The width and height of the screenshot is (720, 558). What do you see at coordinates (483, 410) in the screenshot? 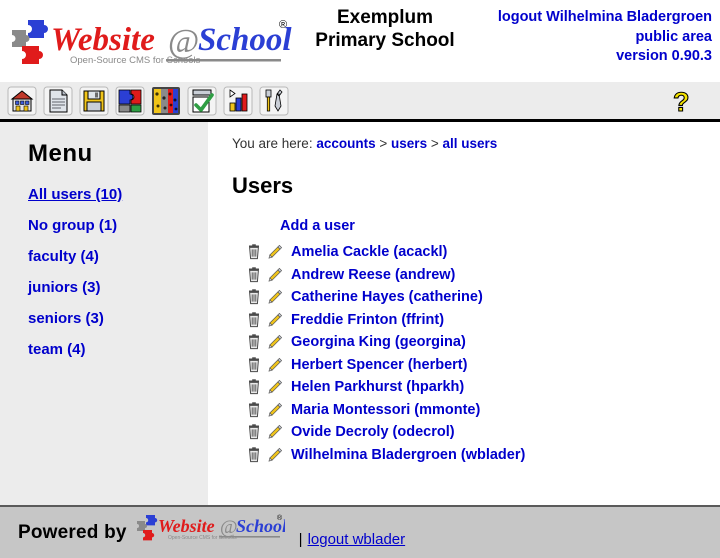
I see `user-row: Maria Montessori (mmonte)` at bounding box center [483, 410].